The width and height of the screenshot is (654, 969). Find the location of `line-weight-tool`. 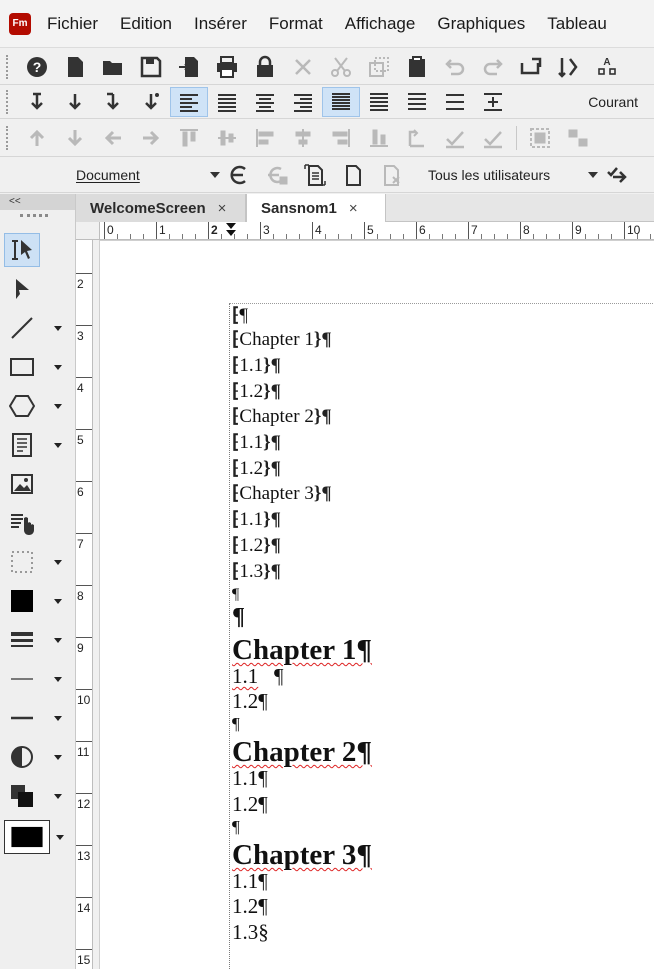

line-weight-tool is located at coordinates (37, 640).